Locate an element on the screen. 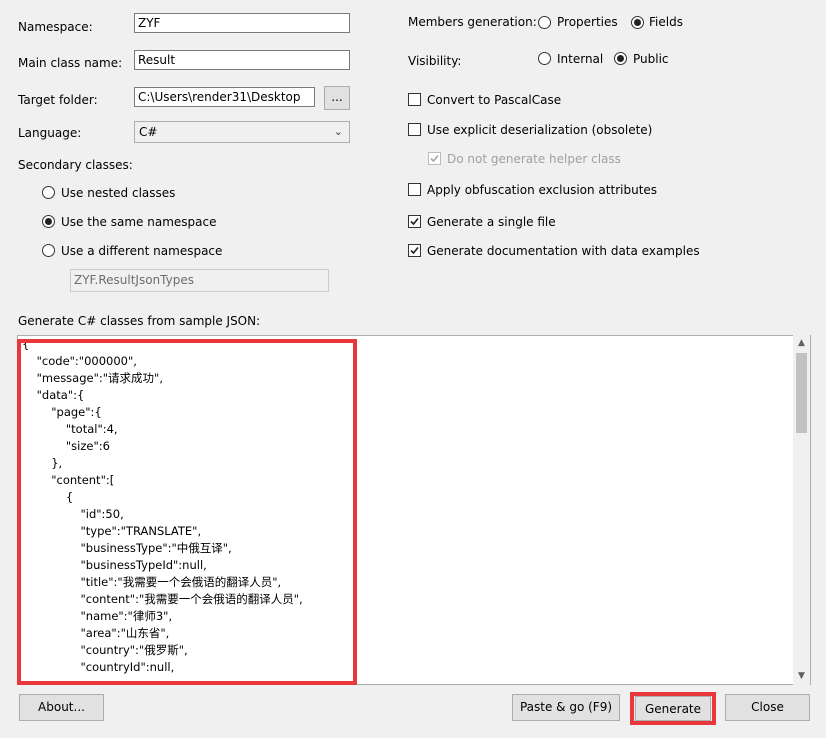  different-namespace-input: ZYF.ResultJsonTypes is located at coordinates (199, 280).